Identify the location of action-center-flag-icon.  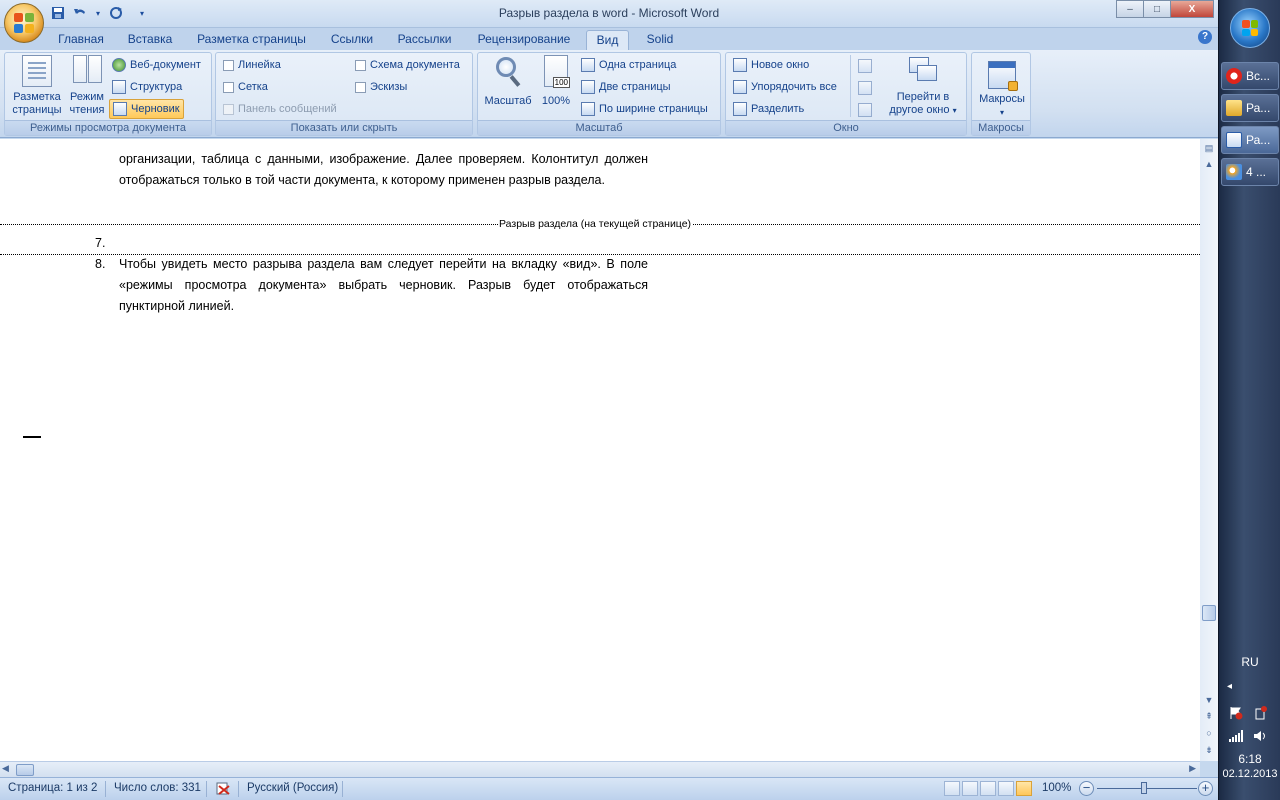
(1236, 713).